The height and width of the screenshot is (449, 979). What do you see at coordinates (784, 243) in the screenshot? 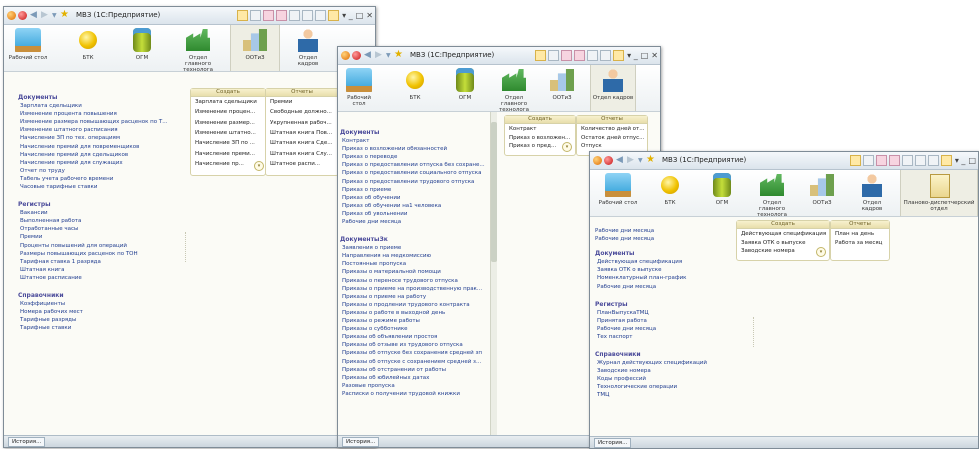
I see `create-item: Заявка ОТК о выпуске` at bounding box center [784, 243].